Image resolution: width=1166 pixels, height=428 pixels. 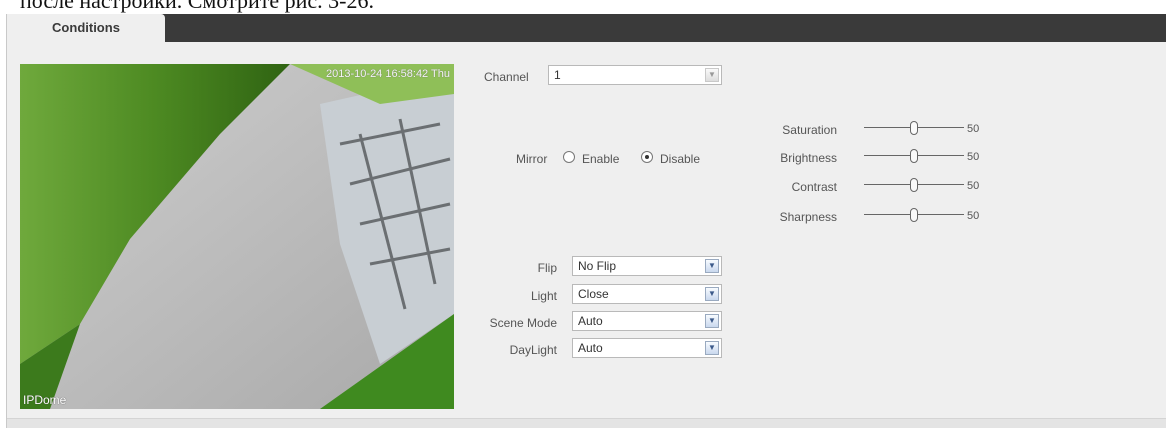 I want to click on flip-label: Flip, so click(x=547, y=268).